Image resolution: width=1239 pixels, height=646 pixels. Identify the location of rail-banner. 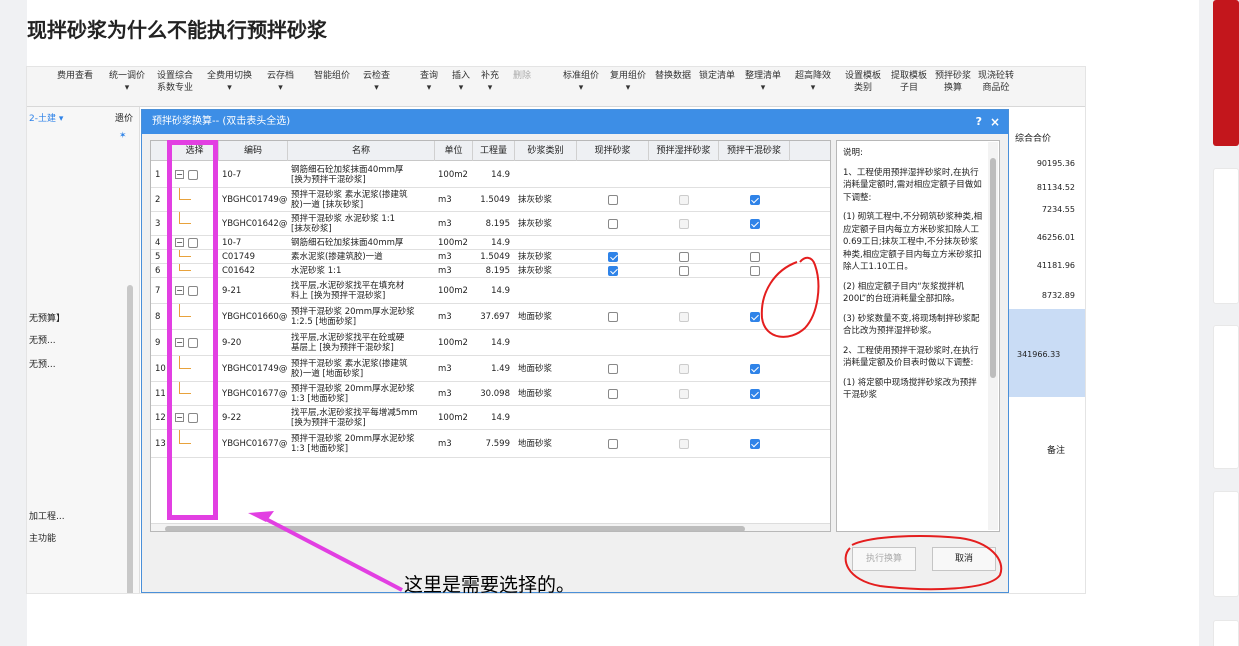
(1226, 73).